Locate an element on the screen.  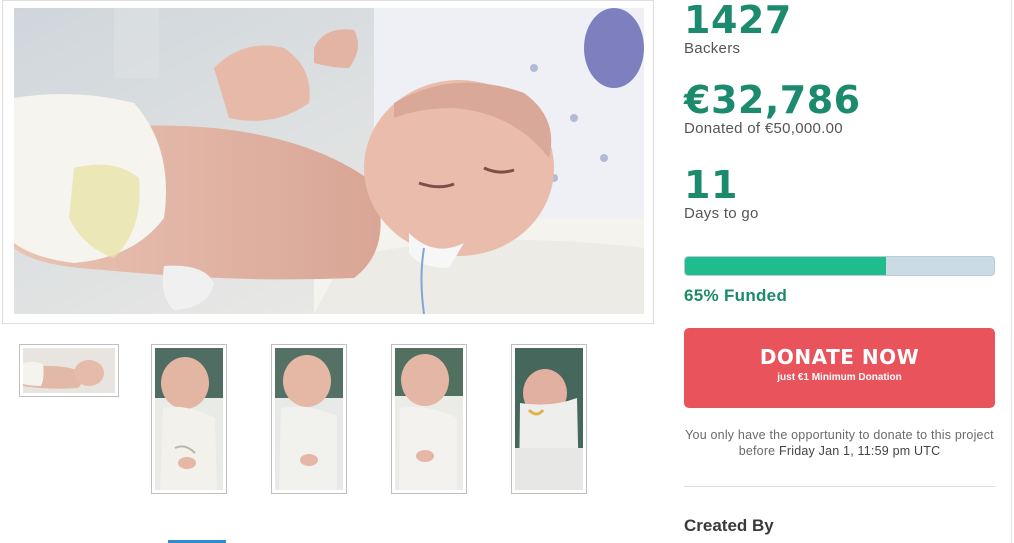
donated-stat: €32,786 Donated of €50,000.00 is located at coordinates (772, 109).